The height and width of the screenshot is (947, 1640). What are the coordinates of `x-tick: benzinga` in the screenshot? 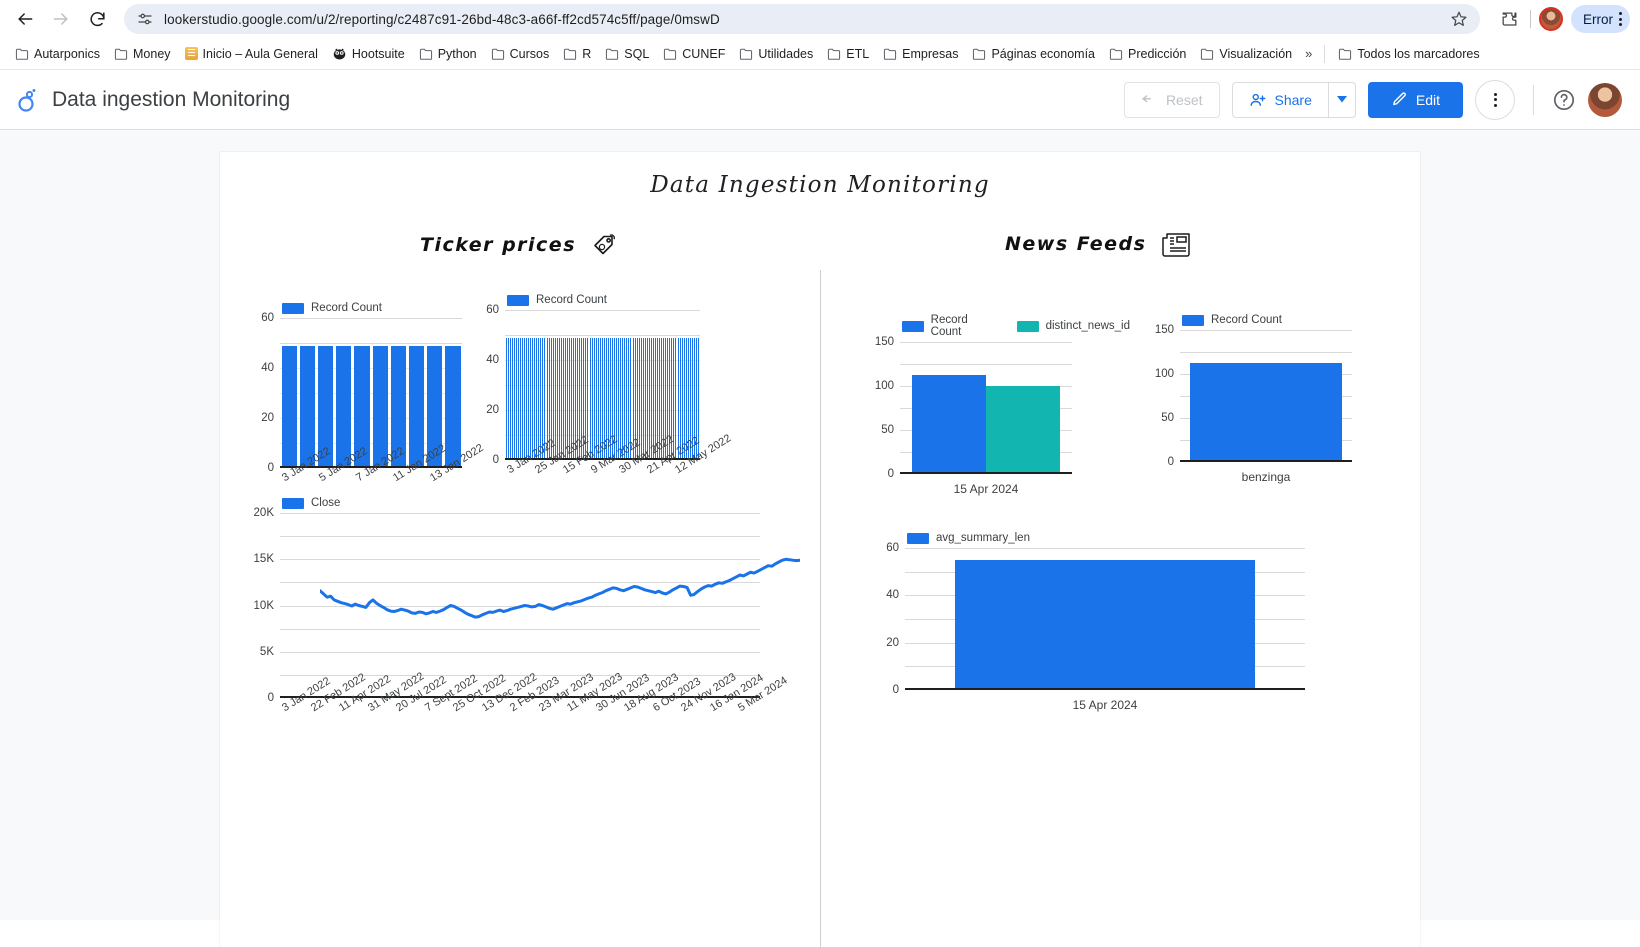 It's located at (1266, 477).